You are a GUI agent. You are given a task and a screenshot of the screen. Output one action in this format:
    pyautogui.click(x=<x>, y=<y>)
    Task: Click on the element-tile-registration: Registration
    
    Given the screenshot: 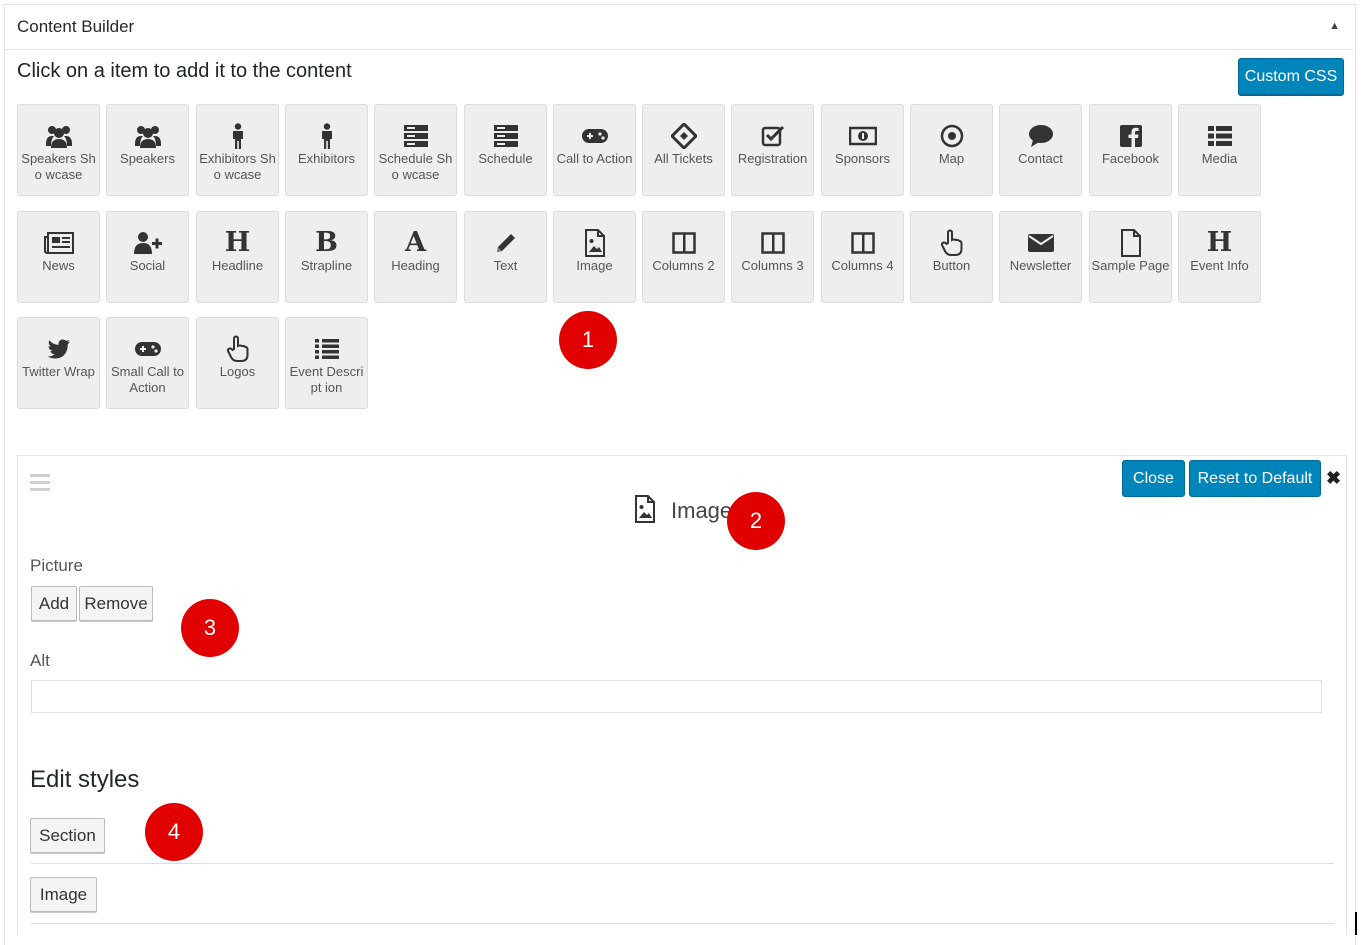 What is the action you would take?
    pyautogui.click(x=772, y=150)
    